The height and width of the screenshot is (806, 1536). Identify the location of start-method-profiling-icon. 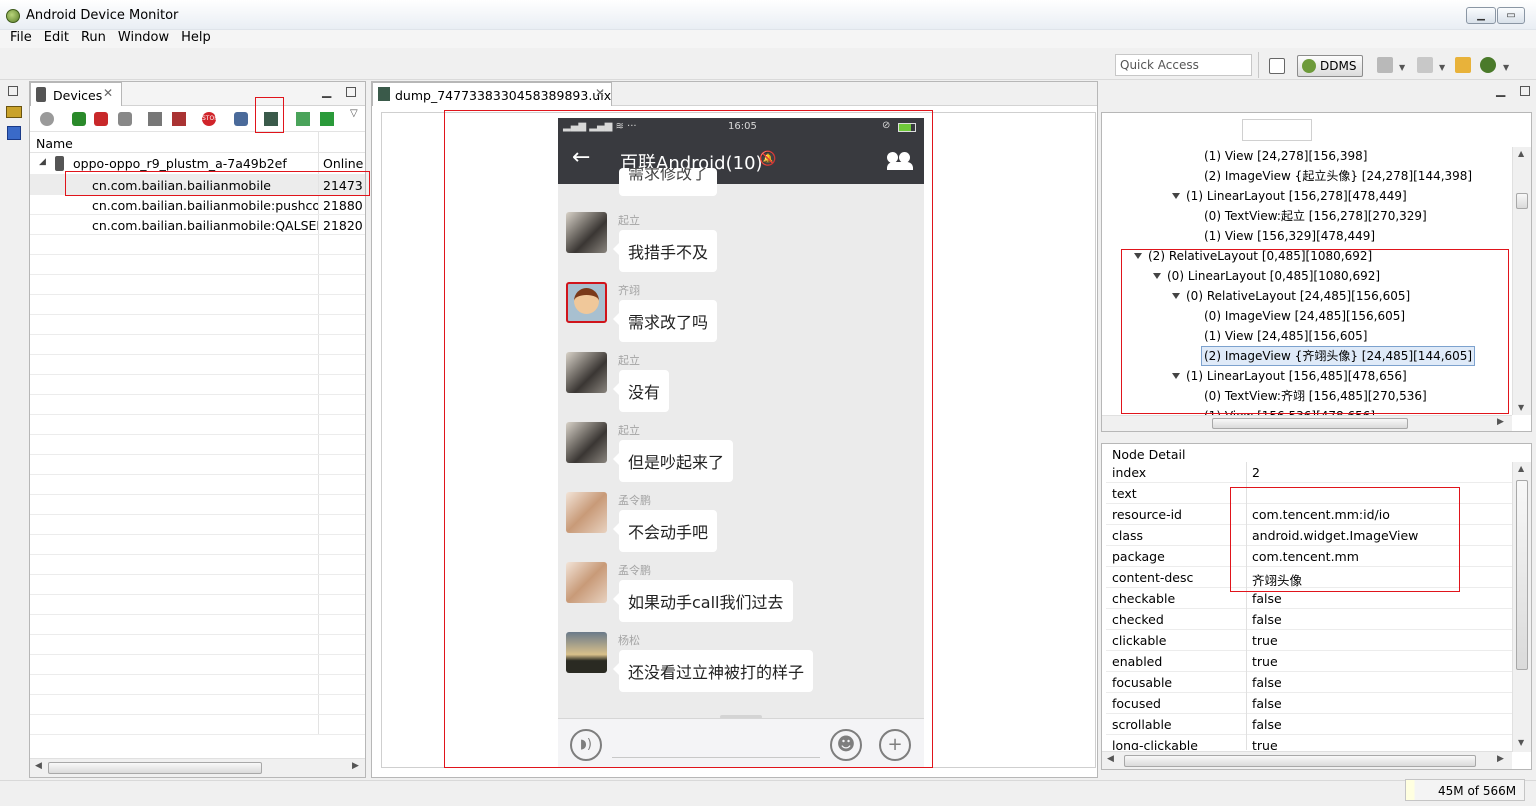
(179, 119).